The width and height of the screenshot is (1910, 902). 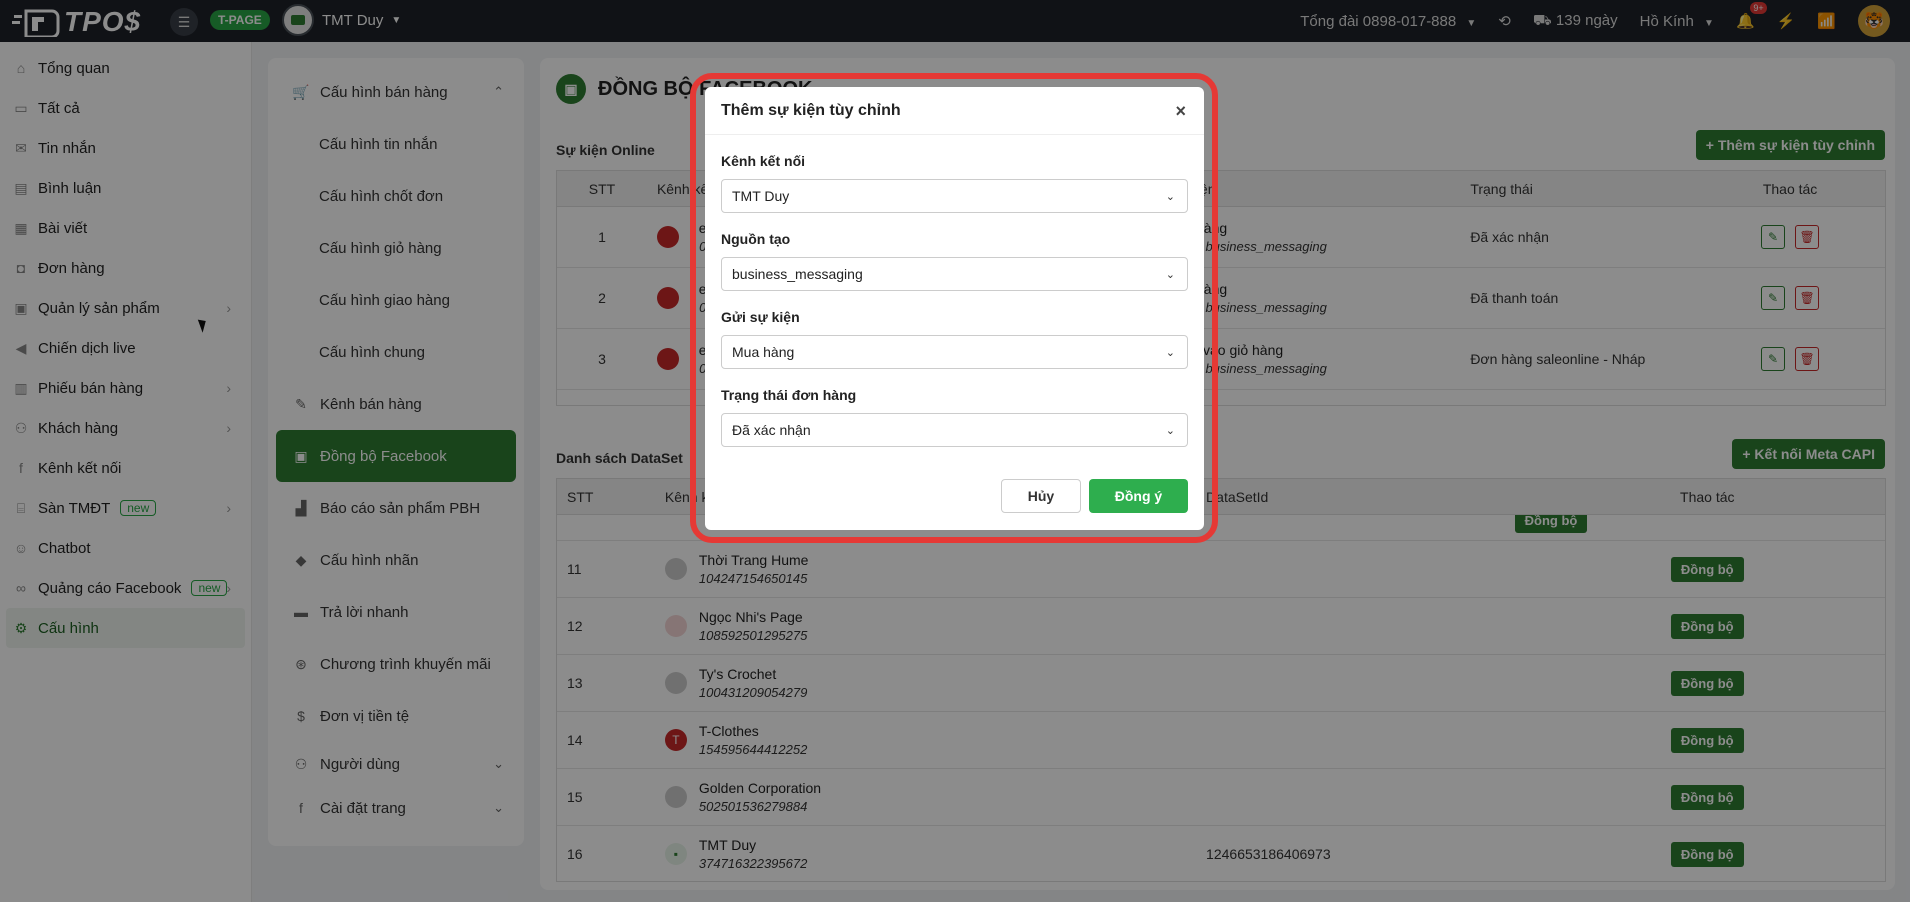 I want to click on source-select: business_messaging ⌄, so click(x=954, y=274).